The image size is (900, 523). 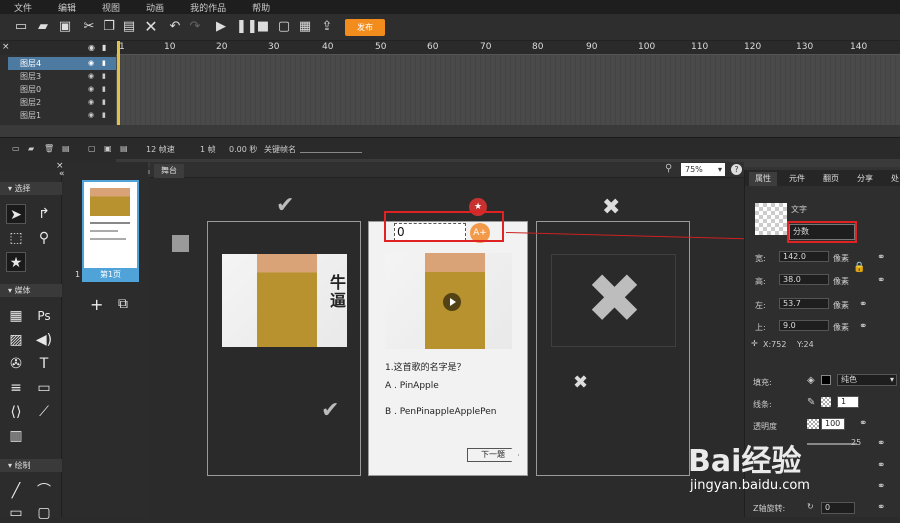 I want to click on subselect-icon: ↱, so click(x=44, y=214).